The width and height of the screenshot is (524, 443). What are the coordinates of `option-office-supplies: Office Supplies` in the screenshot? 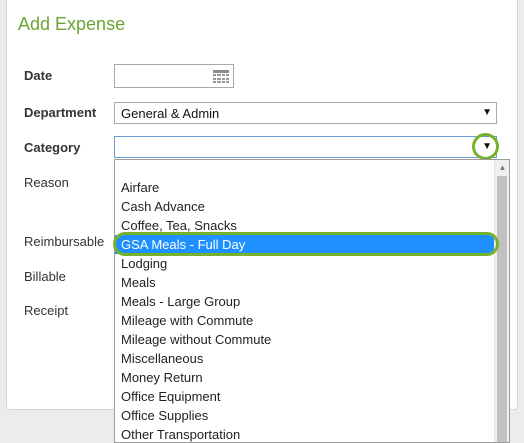 It's located at (305, 415).